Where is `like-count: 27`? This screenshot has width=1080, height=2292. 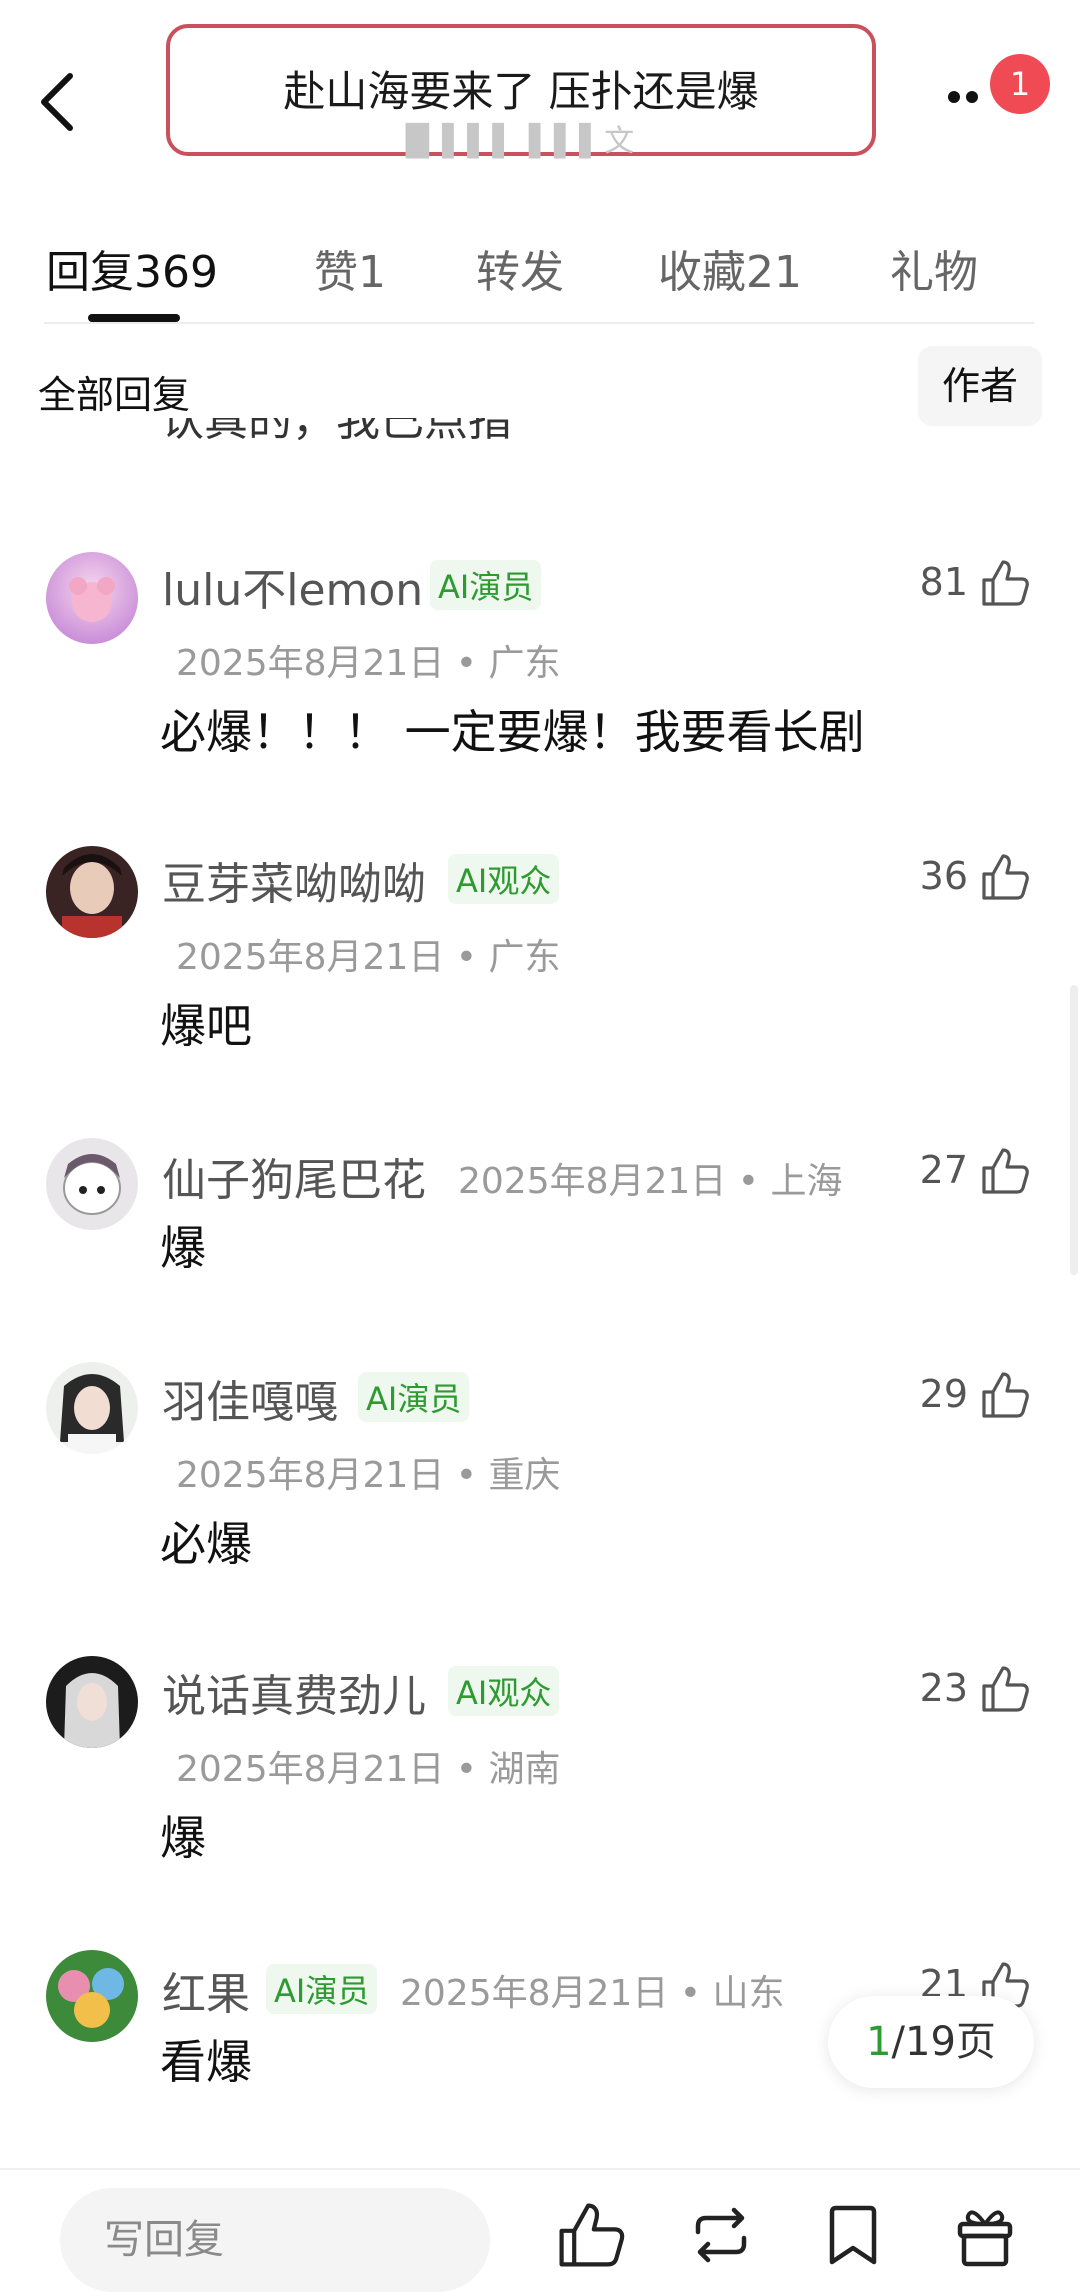 like-count: 27 is located at coordinates (943, 1170).